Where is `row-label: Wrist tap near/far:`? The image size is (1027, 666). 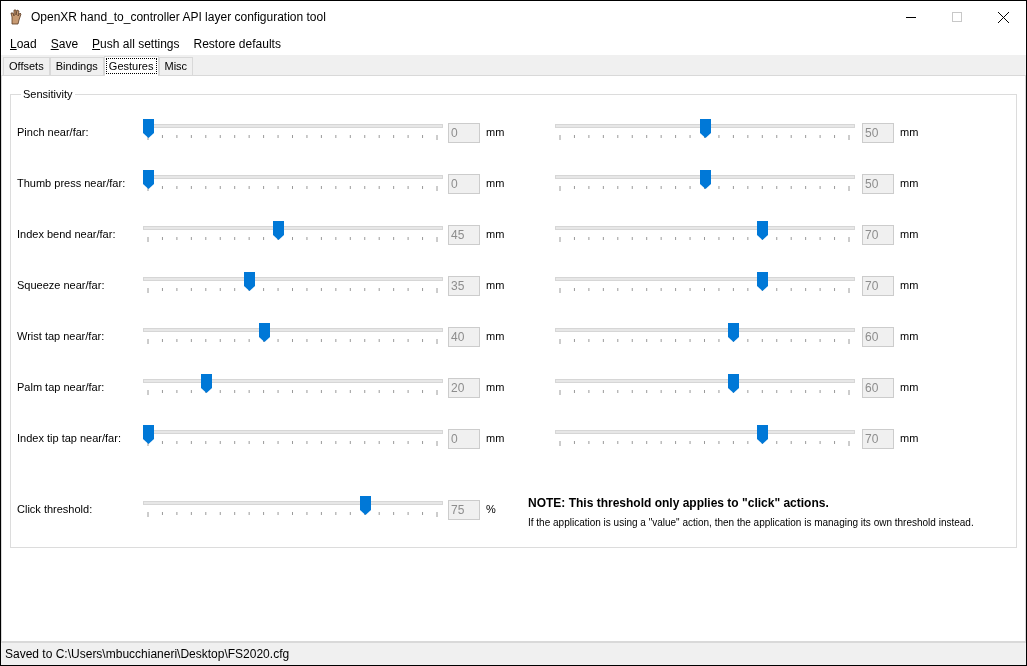
row-label: Wrist tap near/far: is located at coordinates (61, 337).